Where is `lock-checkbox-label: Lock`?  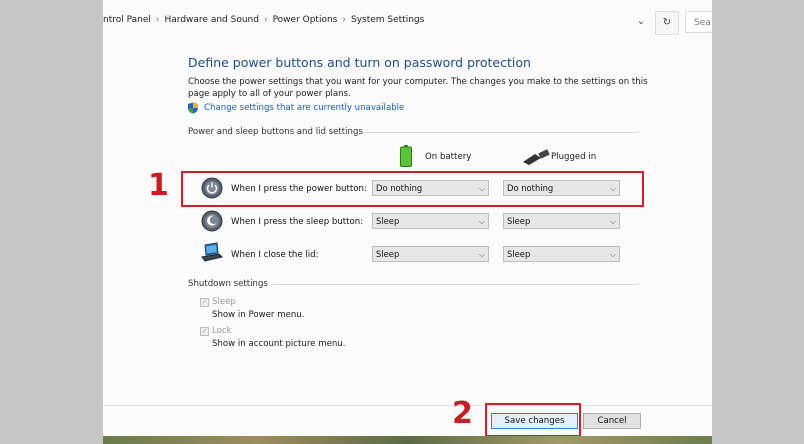
lock-checkbox-label: Lock is located at coordinates (222, 331).